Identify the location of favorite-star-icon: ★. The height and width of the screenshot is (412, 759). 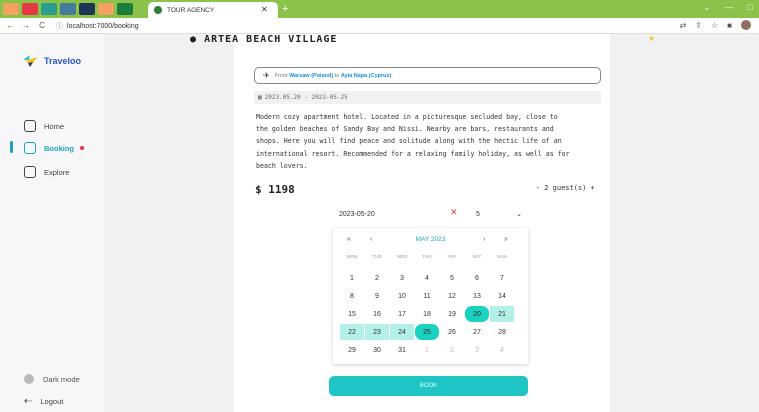
(652, 38).